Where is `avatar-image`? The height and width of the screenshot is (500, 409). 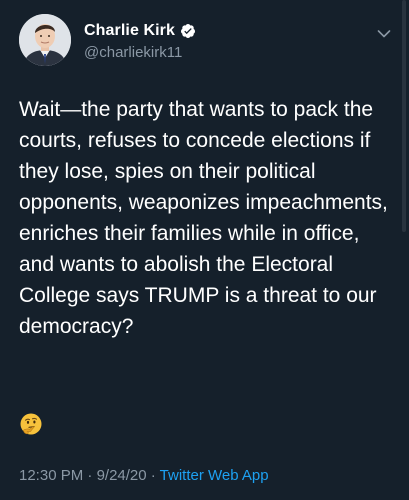
avatar-image is located at coordinates (45, 40).